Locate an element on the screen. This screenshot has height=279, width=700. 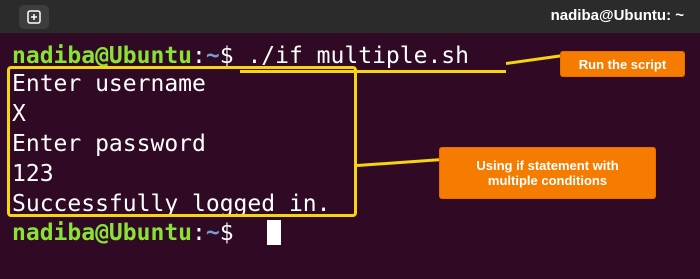
new-tab-icon is located at coordinates (34, 17).